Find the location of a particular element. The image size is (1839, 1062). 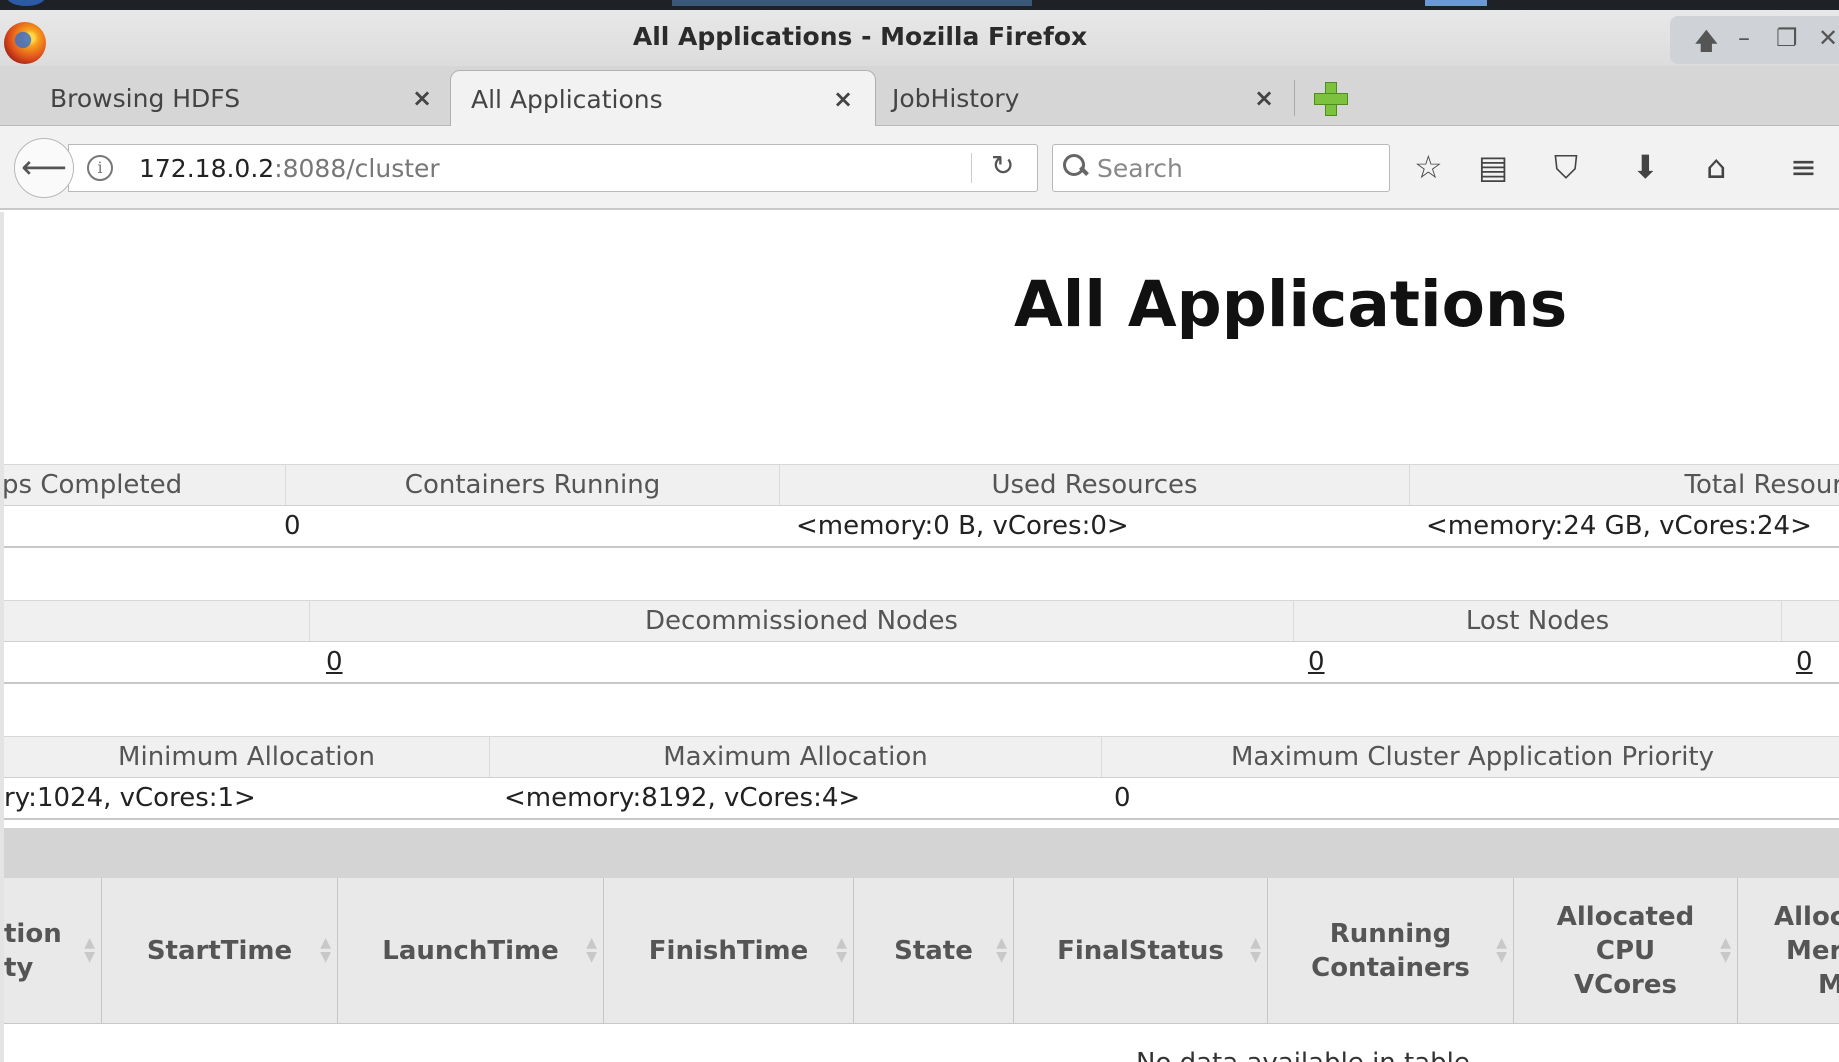

empty-table-message: No data available in table is located at coordinates (1303, 1055).